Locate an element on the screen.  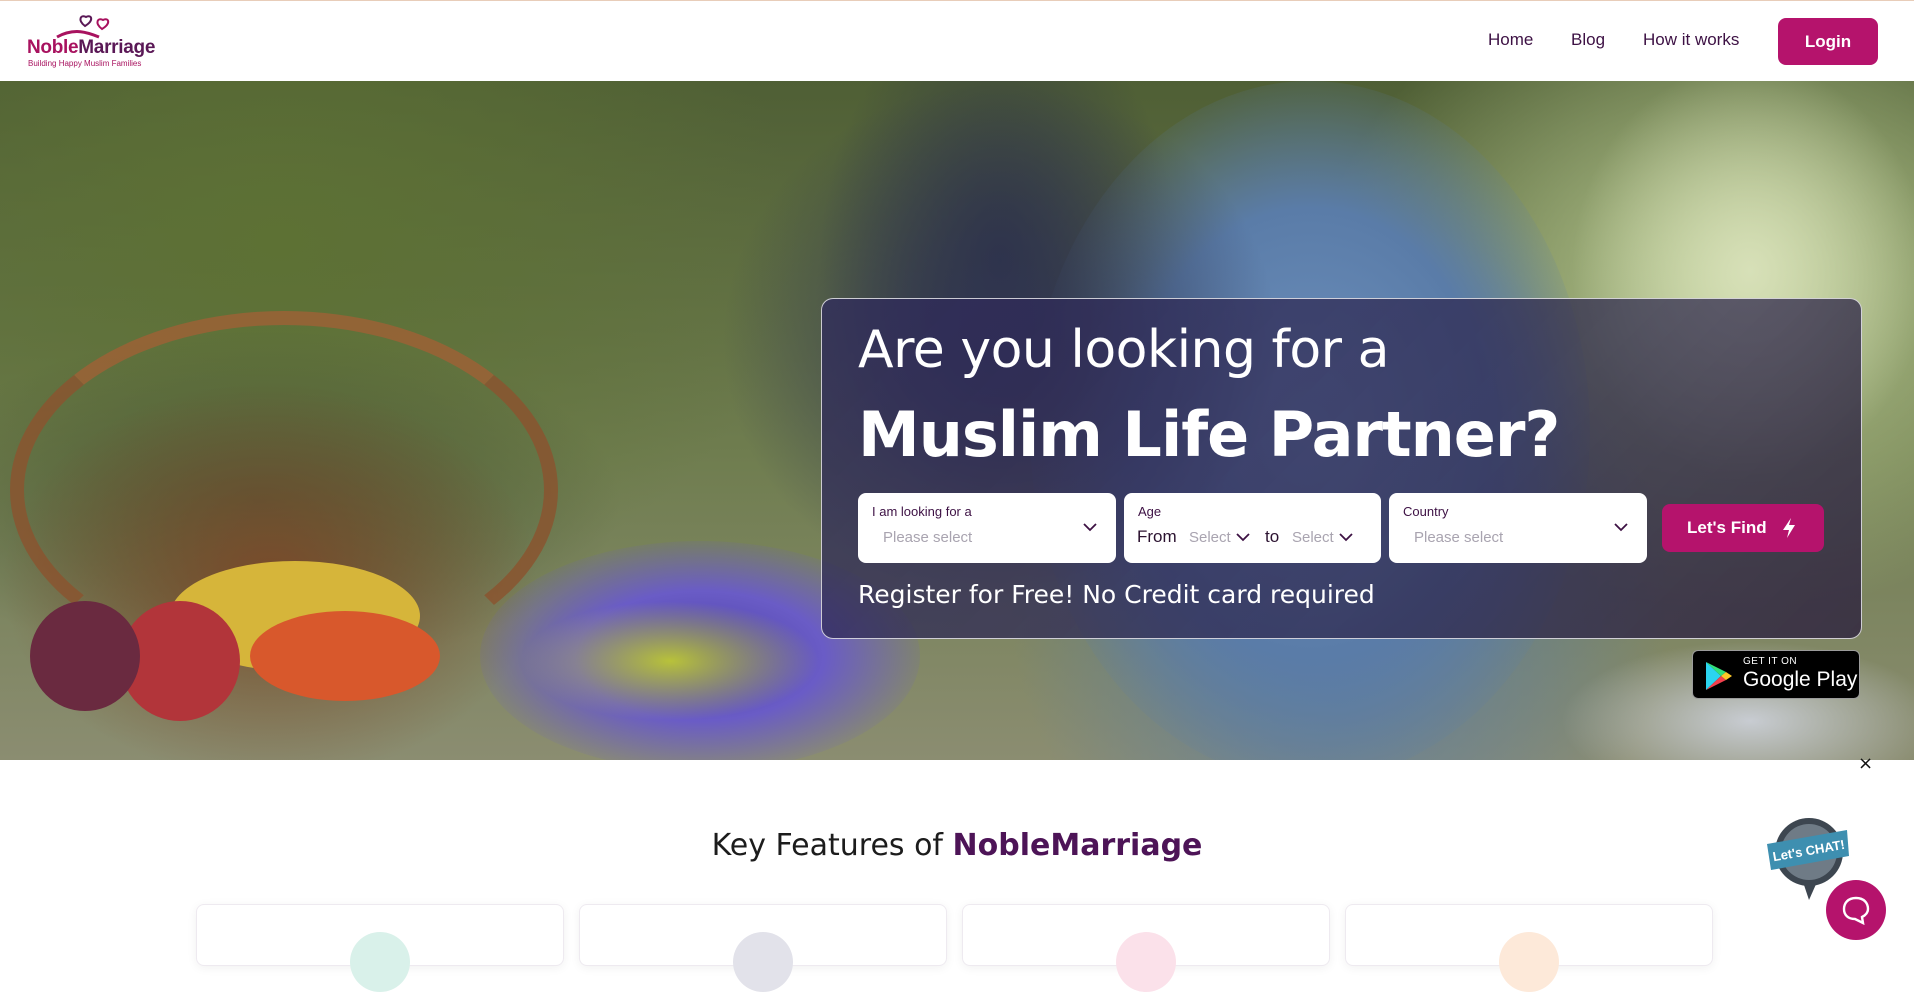
country-select: Country Please select is located at coordinates (1518, 528).